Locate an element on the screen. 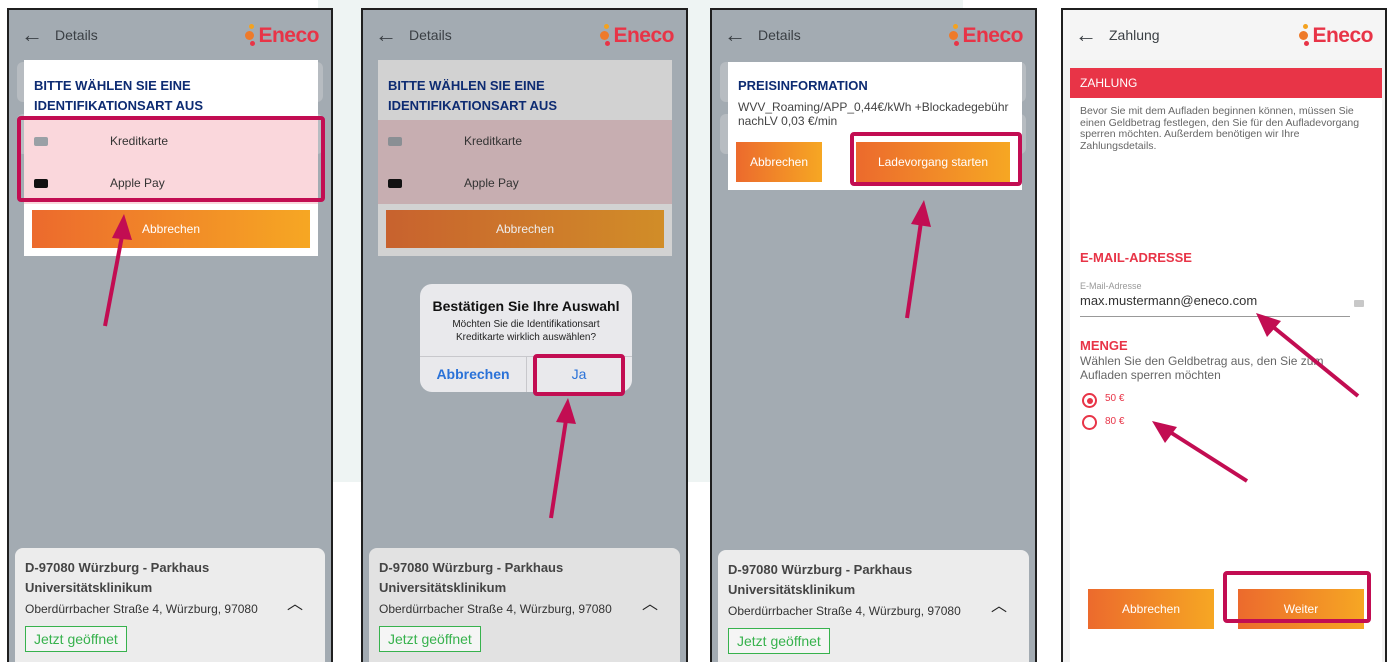  top-bar: ← Zahlung Eneco is located at coordinates (1224, 35).